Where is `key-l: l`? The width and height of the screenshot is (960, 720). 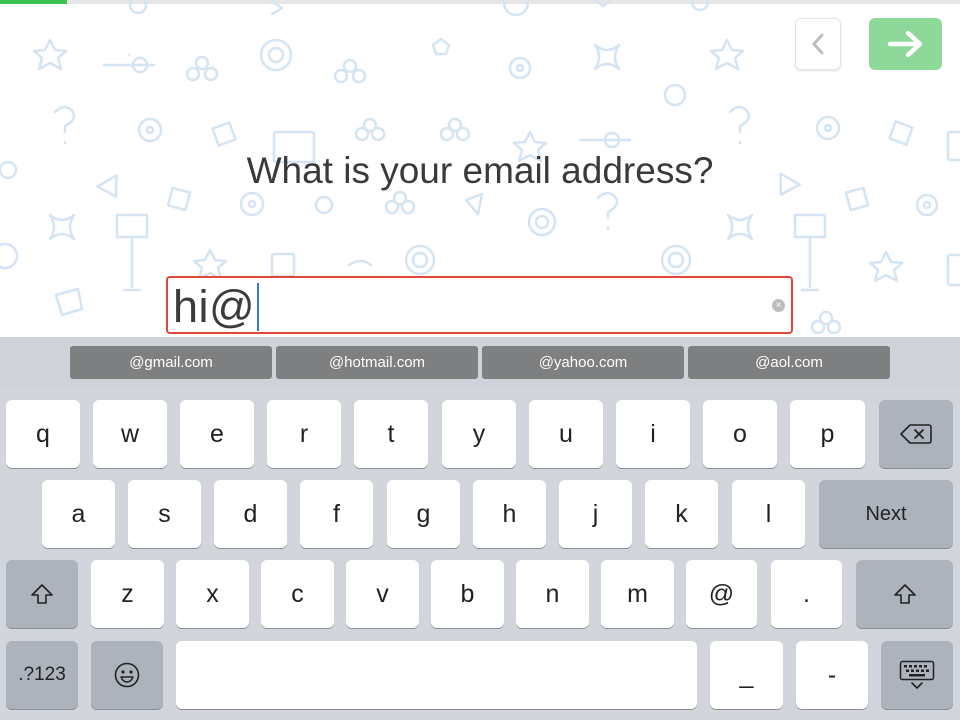 key-l: l is located at coordinates (768, 514).